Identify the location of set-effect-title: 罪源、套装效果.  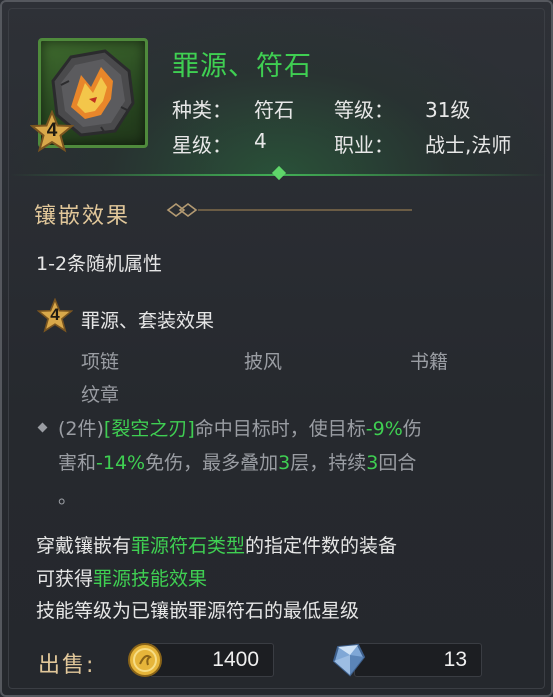
(148, 321).